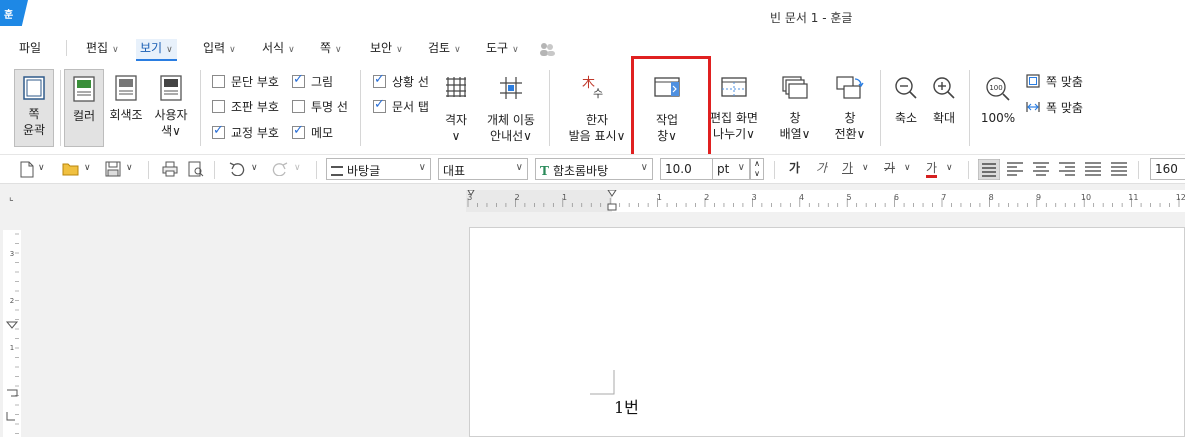  What do you see at coordinates (66, 48) in the screenshot?
I see `menu-divider` at bounding box center [66, 48].